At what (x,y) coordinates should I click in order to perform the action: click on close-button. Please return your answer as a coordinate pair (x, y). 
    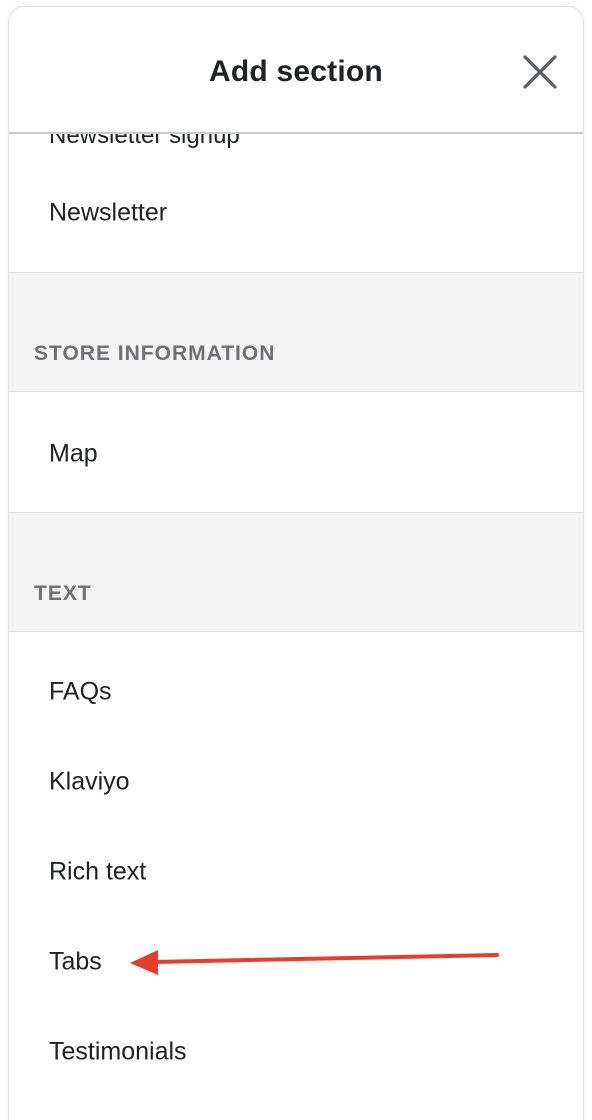
    Looking at the image, I should click on (540, 72).